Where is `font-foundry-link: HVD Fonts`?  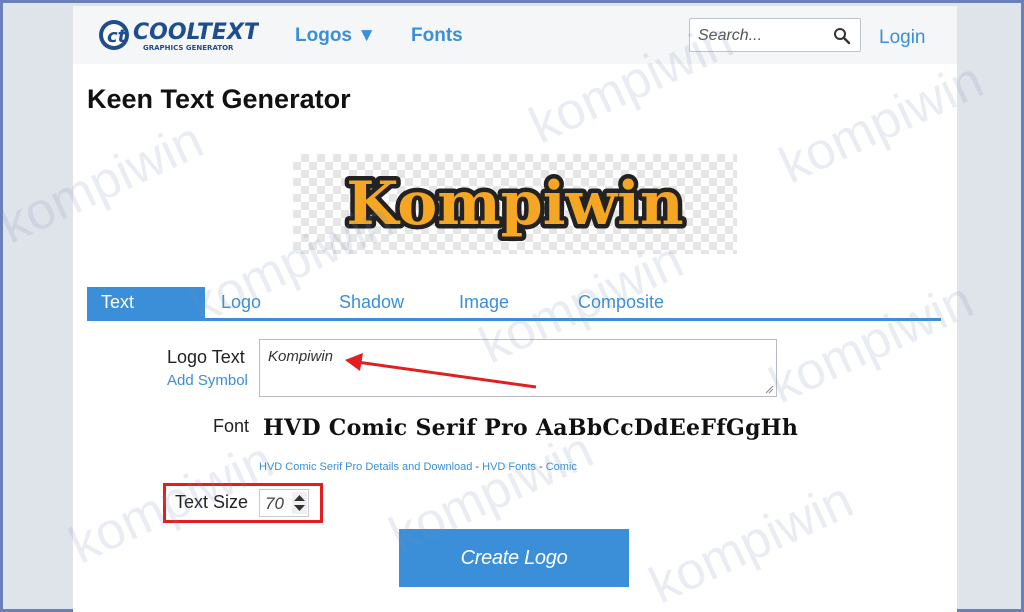
font-foundry-link: HVD Fonts is located at coordinates (509, 467).